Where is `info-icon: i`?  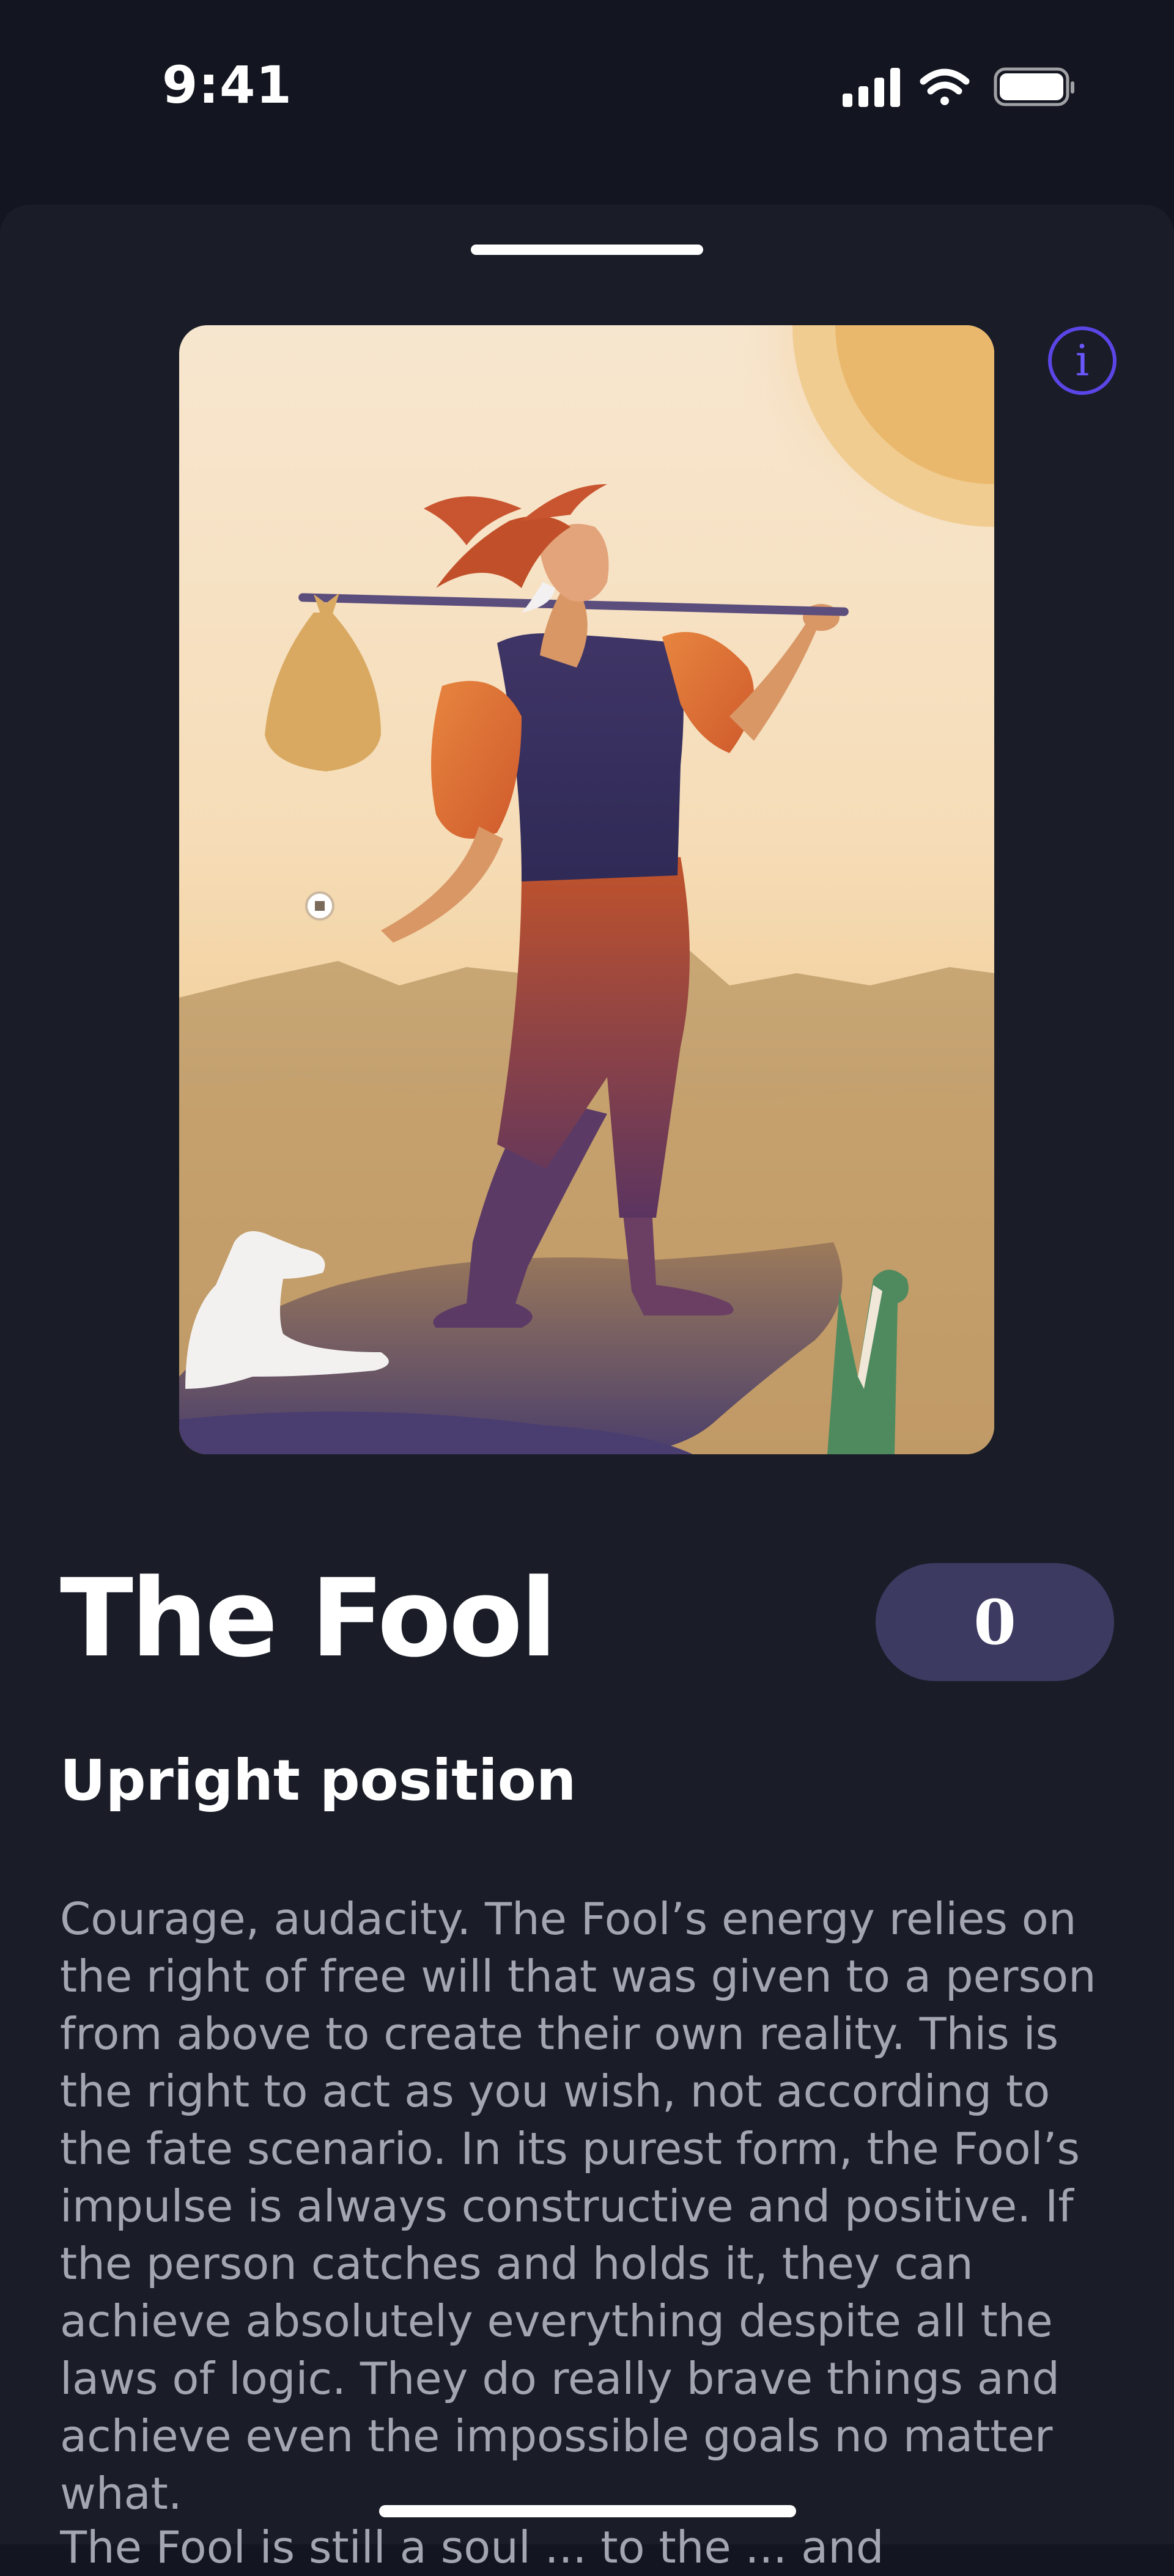 info-icon: i is located at coordinates (1082, 361).